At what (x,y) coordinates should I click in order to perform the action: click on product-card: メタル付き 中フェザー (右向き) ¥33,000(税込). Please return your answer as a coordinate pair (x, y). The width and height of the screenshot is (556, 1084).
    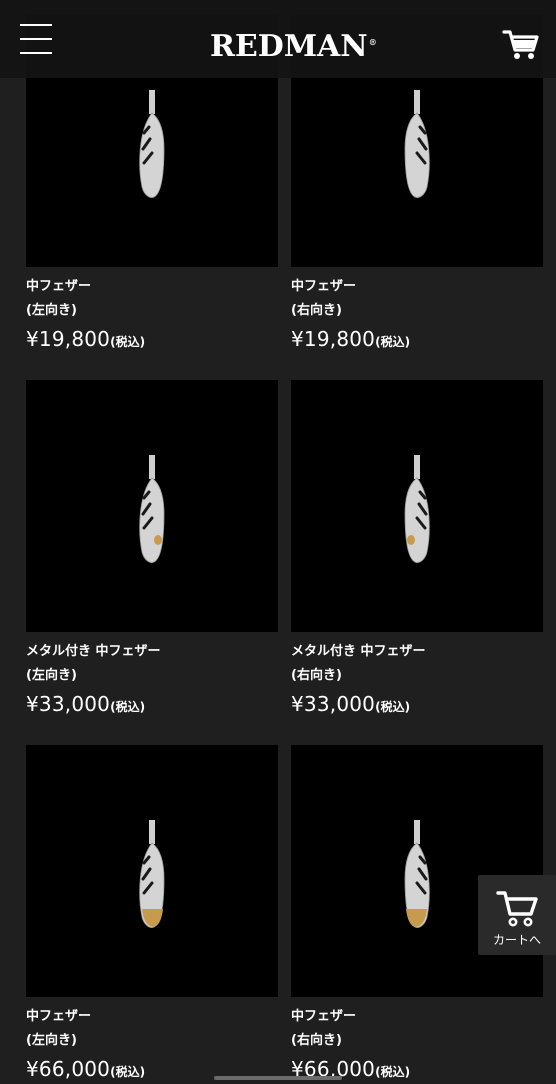
    Looking at the image, I should click on (417, 549).